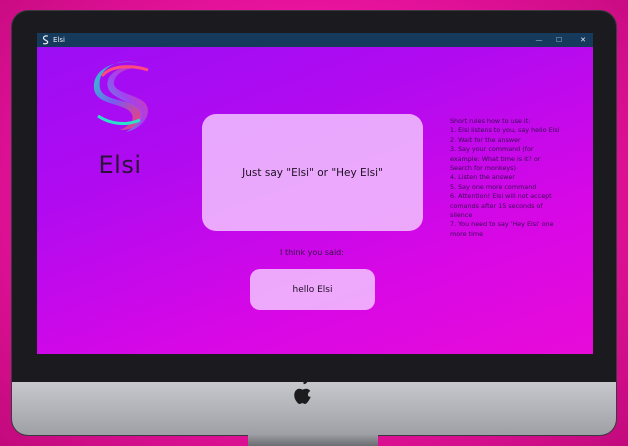 The width and height of the screenshot is (628, 446). I want to click on window-titlebar: Elsi — ☐ ✕, so click(315, 40).